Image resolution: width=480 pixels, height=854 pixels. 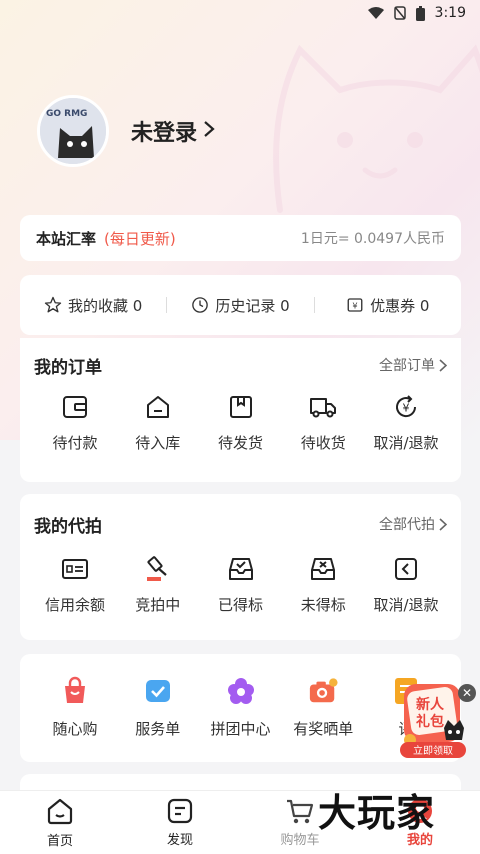 What do you see at coordinates (406, 443) in the screenshot?
I see `order-item-label: 取消/退款` at bounding box center [406, 443].